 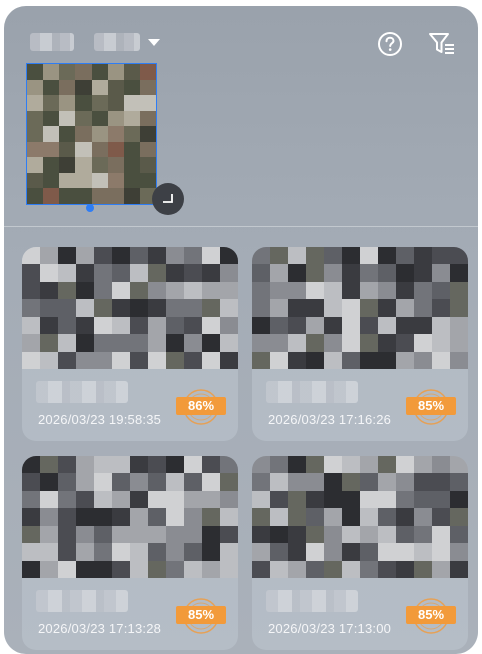 I want to click on filter-icon, so click(x=442, y=44).